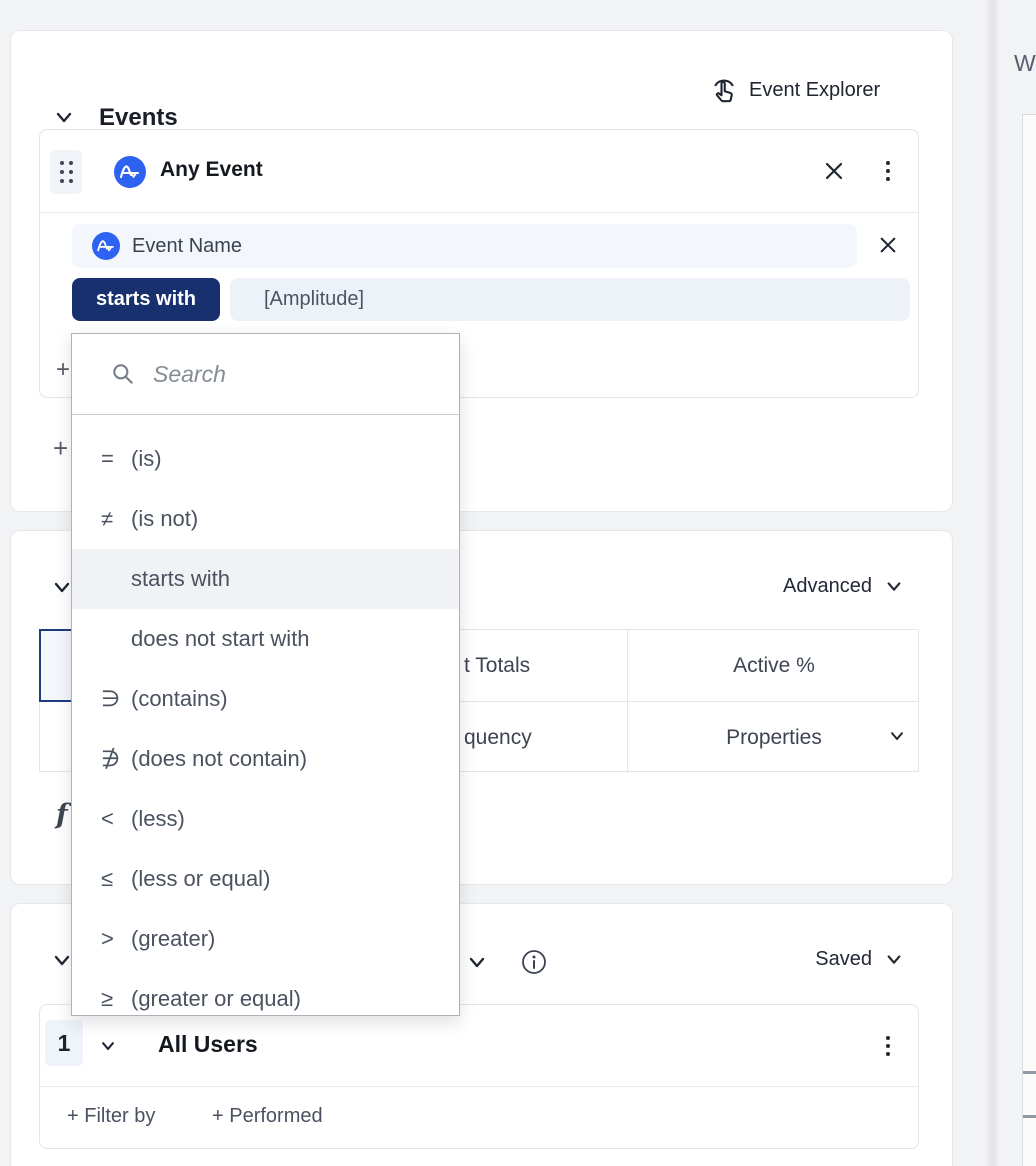 The image size is (1036, 1166). I want to click on amplitude-event-icon, so click(130, 172).